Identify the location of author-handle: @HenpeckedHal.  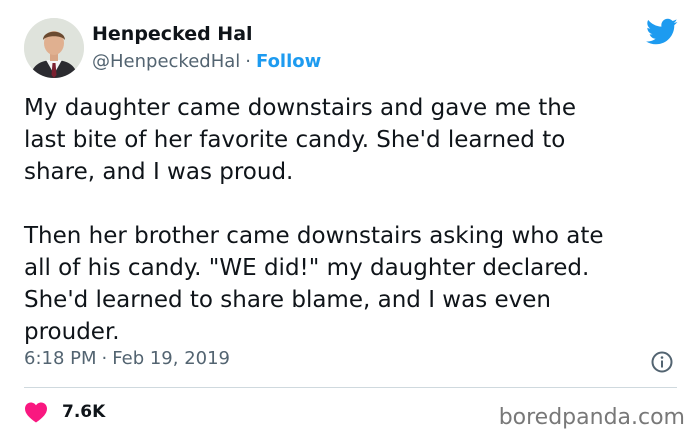
(166, 61).